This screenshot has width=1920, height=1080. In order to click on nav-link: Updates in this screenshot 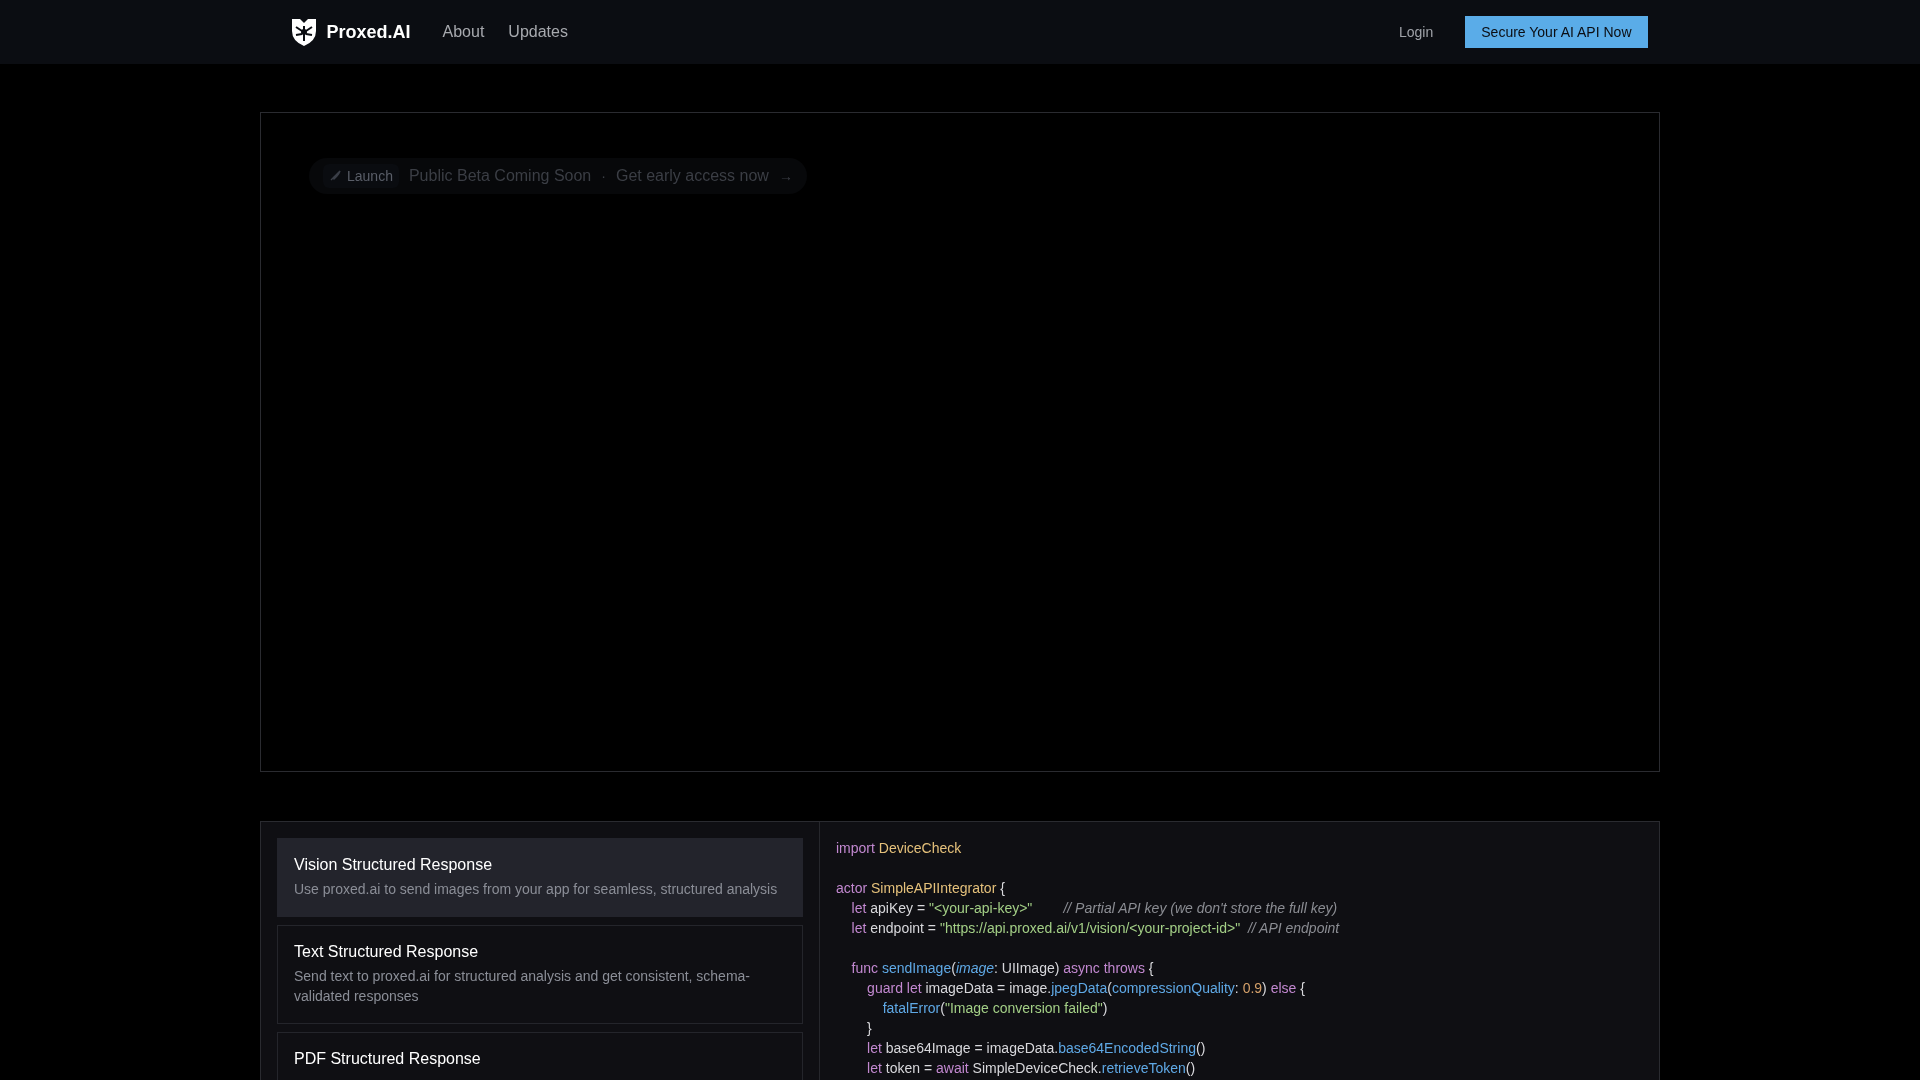, I will do `click(538, 32)`.